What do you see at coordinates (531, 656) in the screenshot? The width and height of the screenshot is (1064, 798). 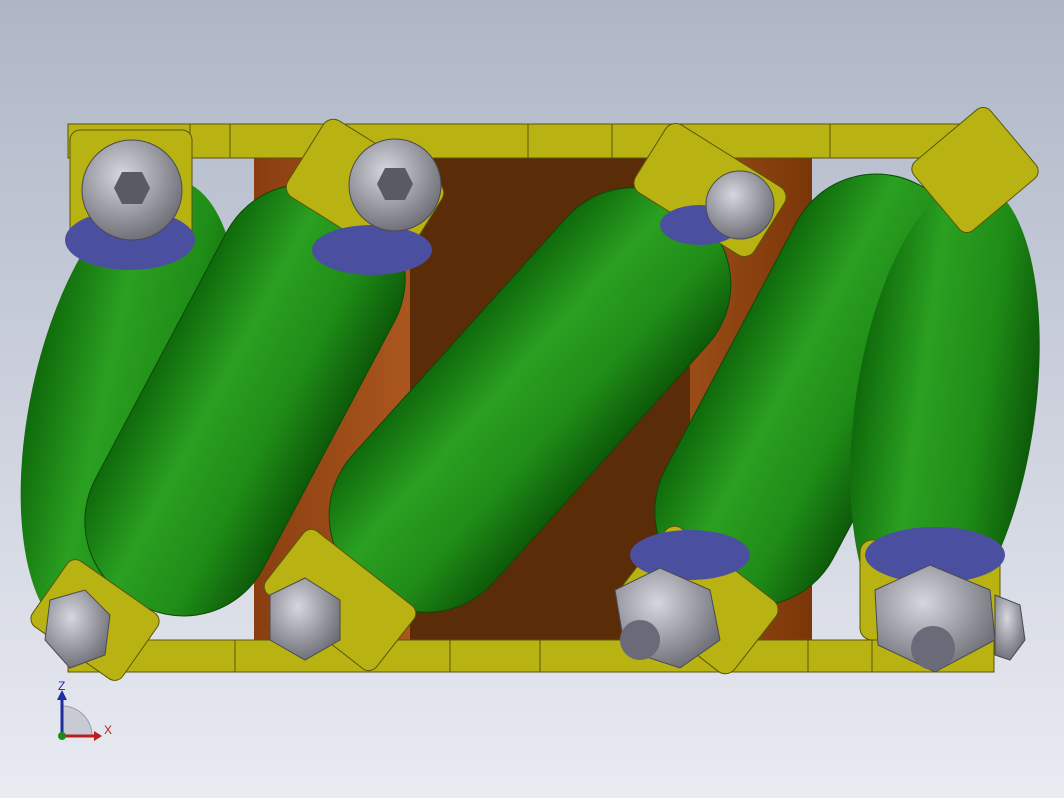 I see `frame-bottom-rail` at bounding box center [531, 656].